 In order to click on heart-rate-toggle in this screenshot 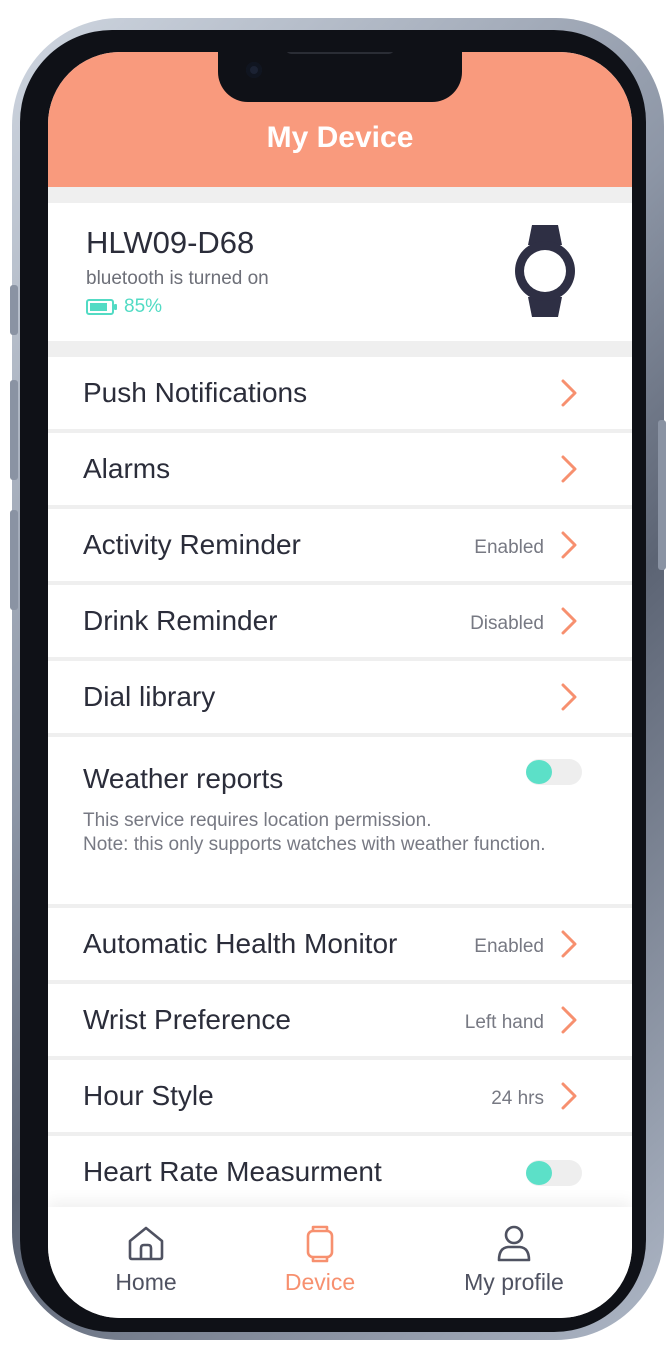, I will do `click(554, 1173)`.